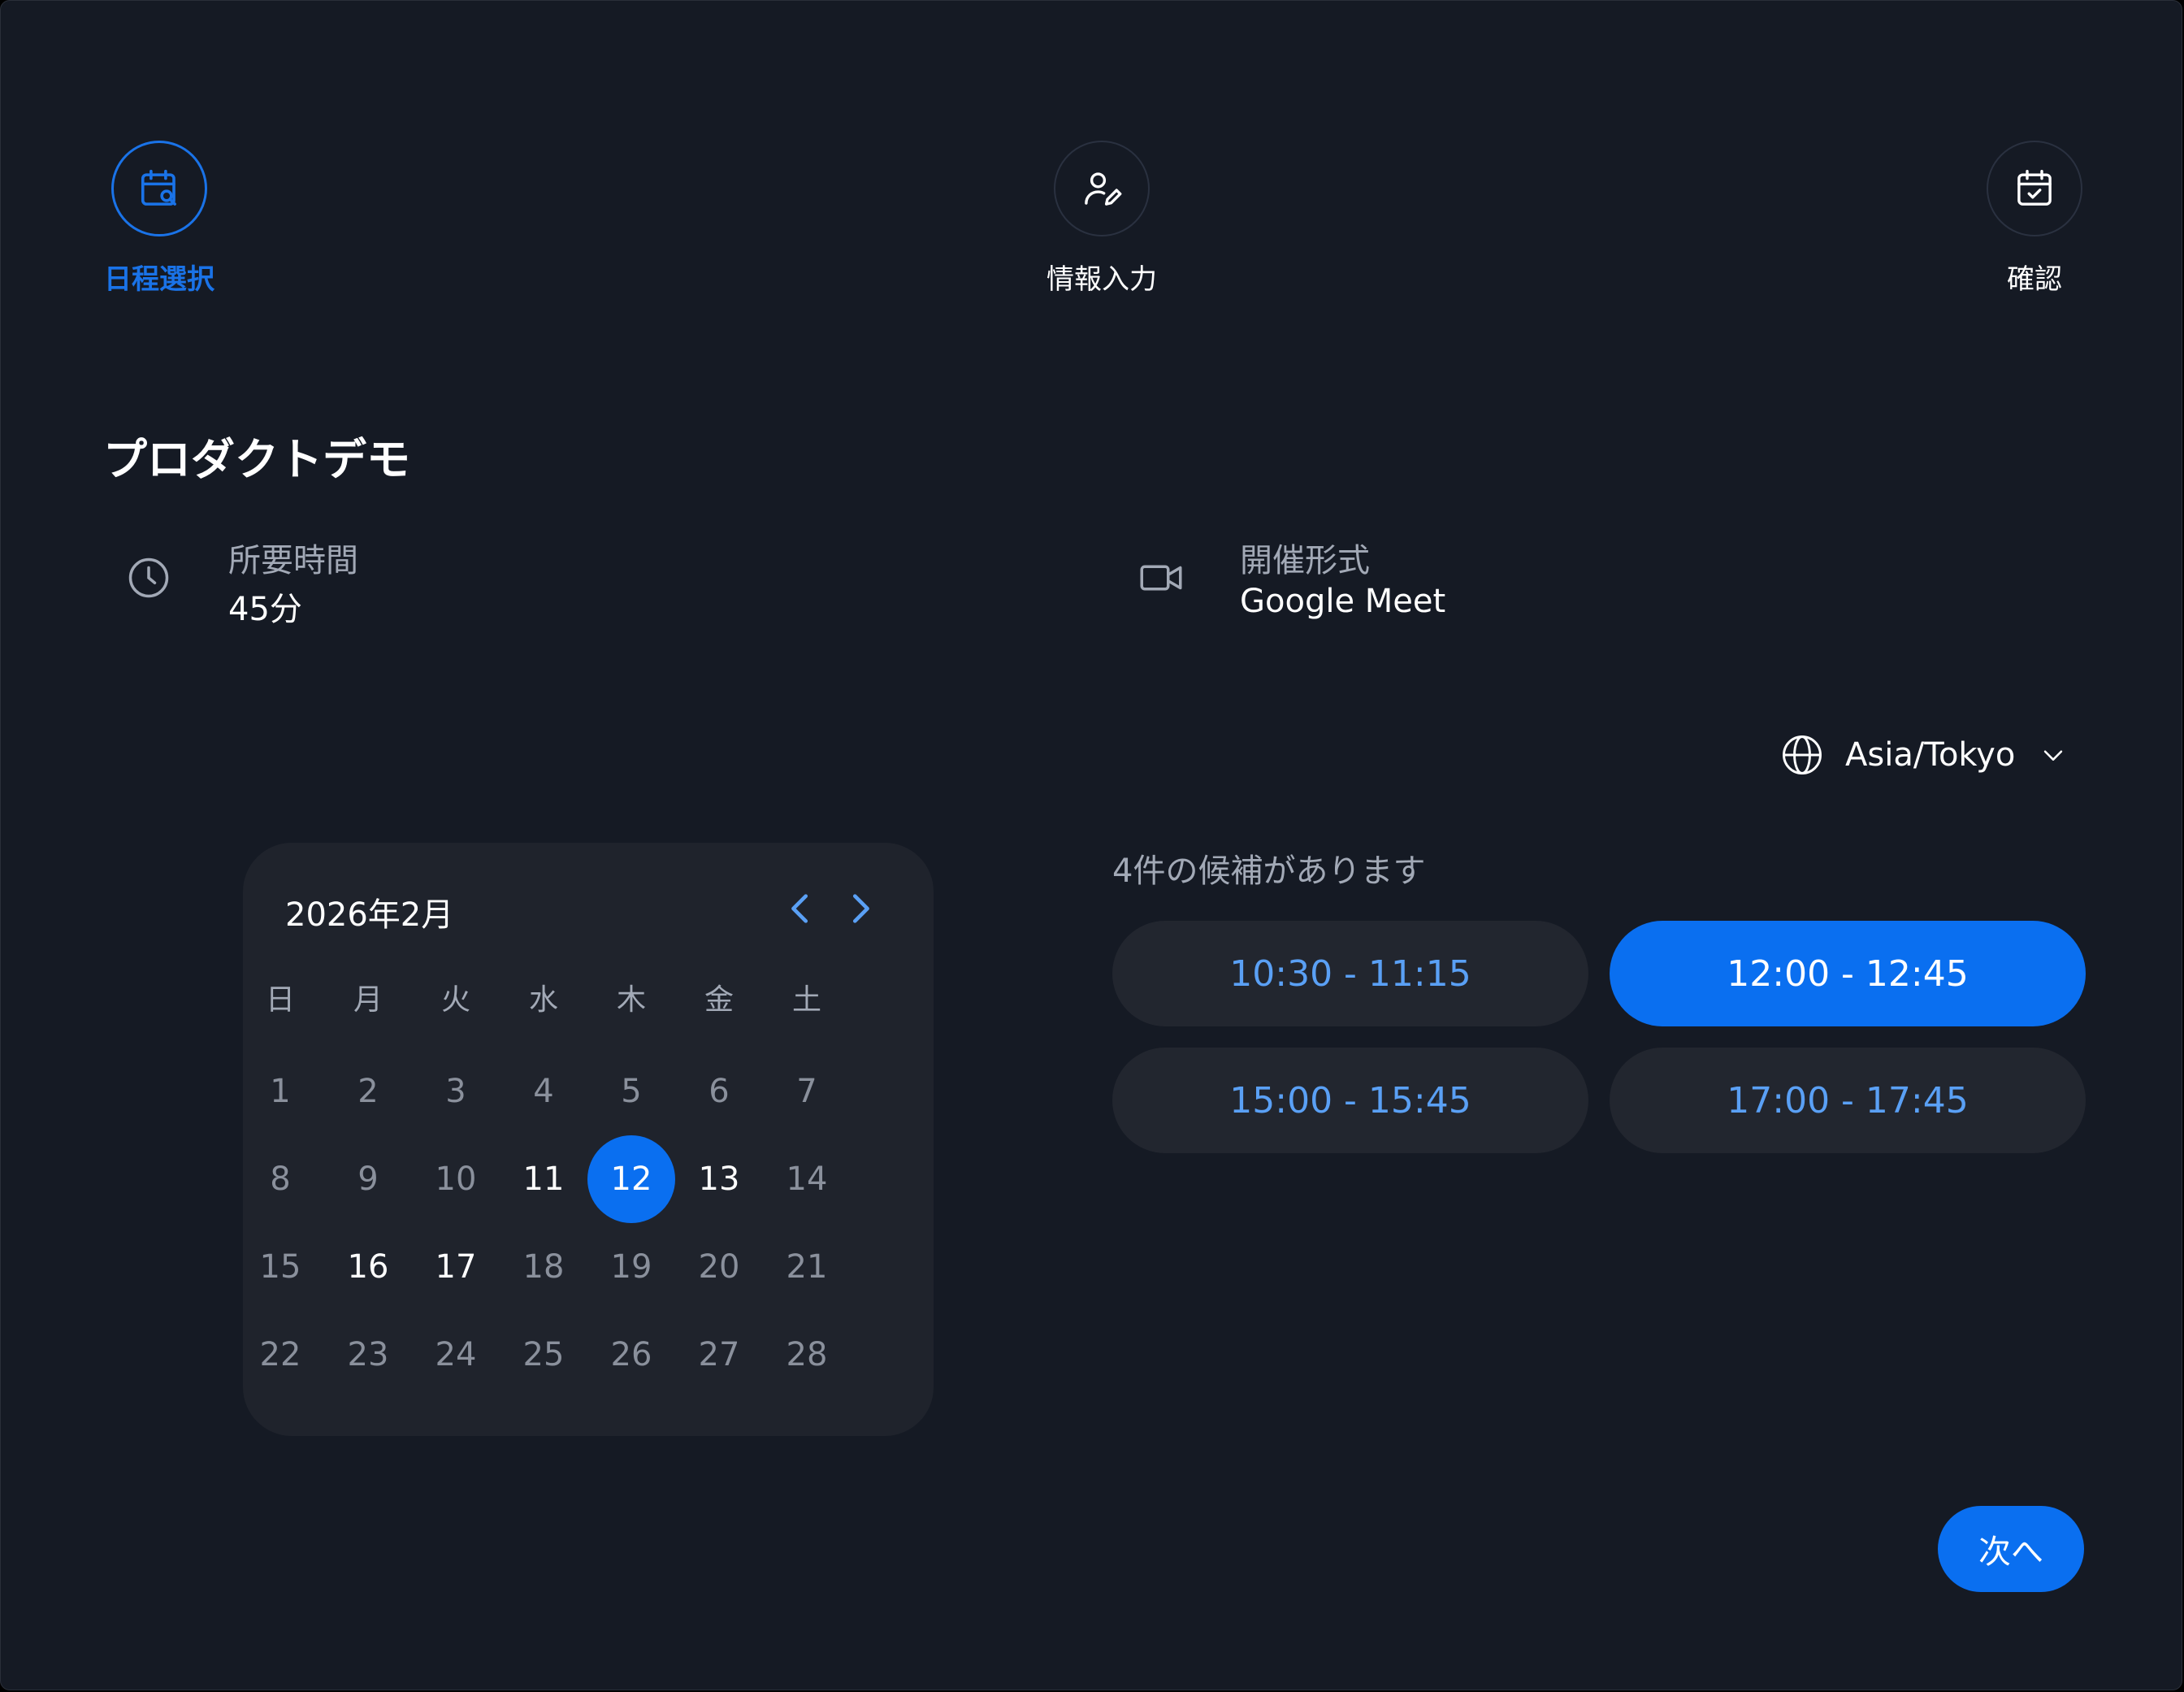 The width and height of the screenshot is (2184, 1692). Describe the element at coordinates (631, 1091) in the screenshot. I see `calendar-day: 5` at that location.